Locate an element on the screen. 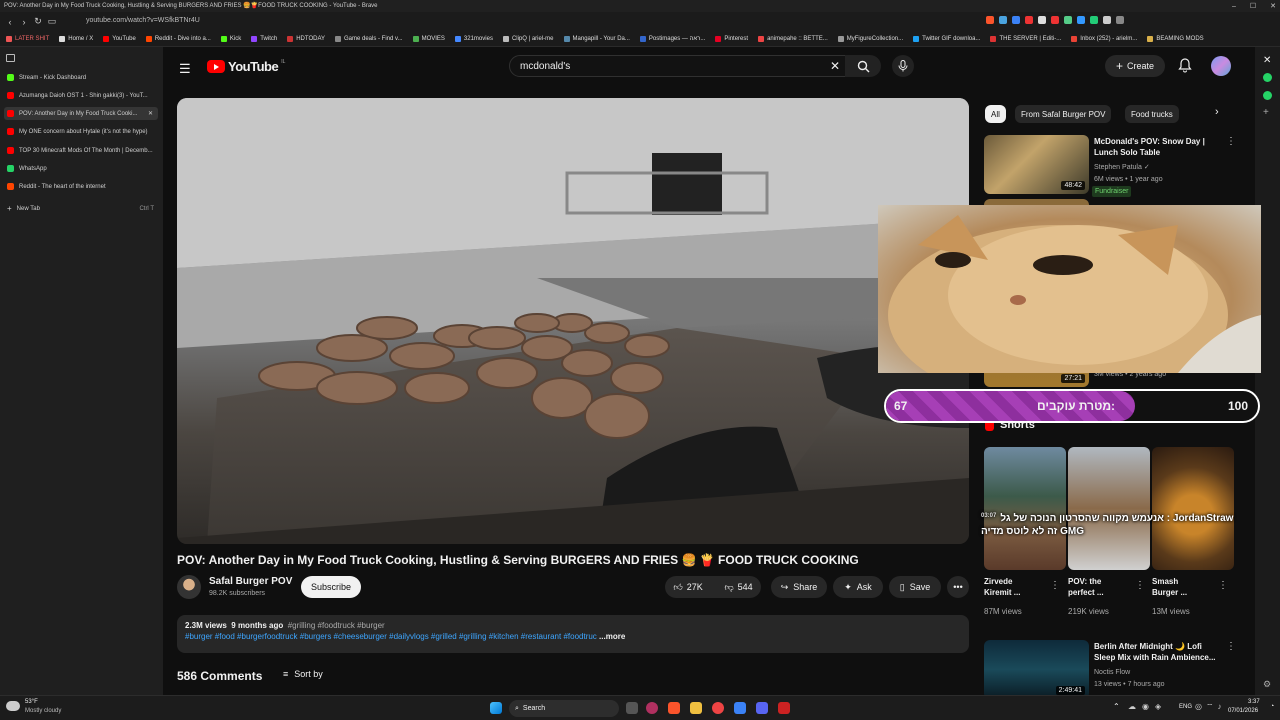  create-button: + Create is located at coordinates (1135, 66).